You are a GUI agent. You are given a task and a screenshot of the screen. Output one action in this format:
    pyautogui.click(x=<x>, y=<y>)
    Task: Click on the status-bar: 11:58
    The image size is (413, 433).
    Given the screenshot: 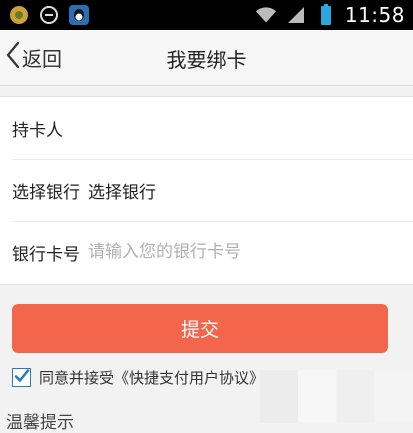 What is the action you would take?
    pyautogui.click(x=206, y=15)
    